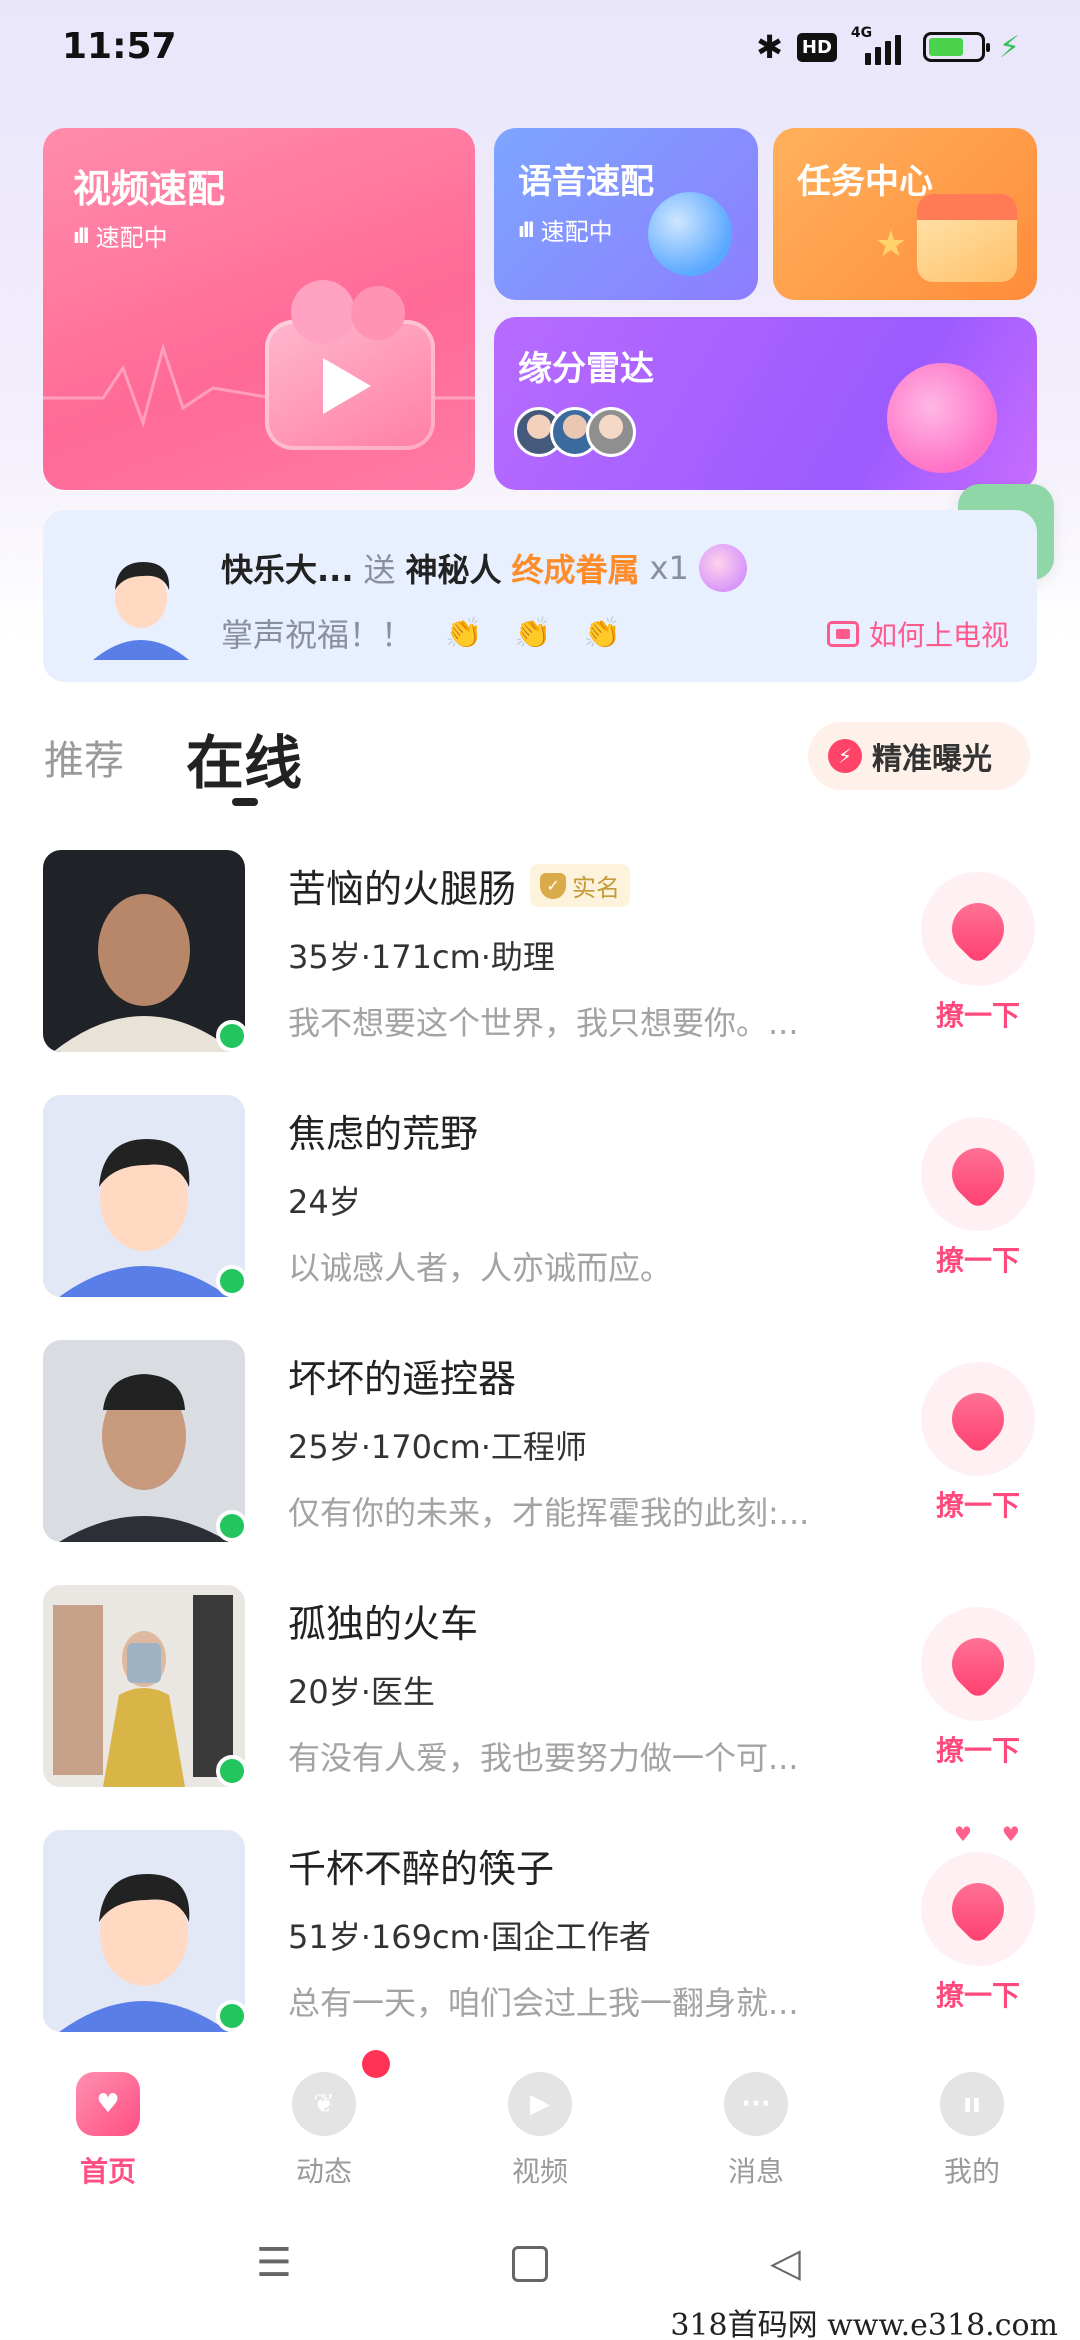  Describe the element at coordinates (540, 50) in the screenshot. I see `status-bar: 11:57 ✱ HD 4G ⚡` at that location.